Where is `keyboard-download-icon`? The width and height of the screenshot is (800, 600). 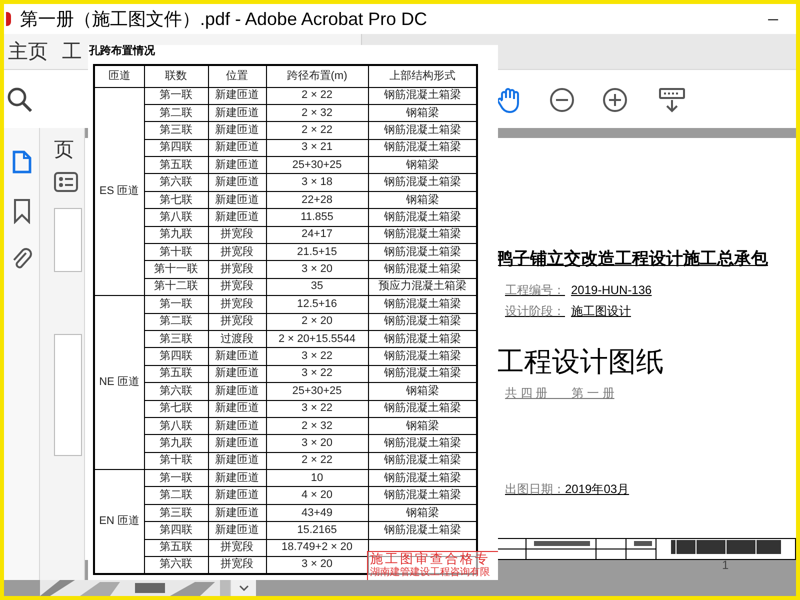
keyboard-download-icon is located at coordinates (672, 100).